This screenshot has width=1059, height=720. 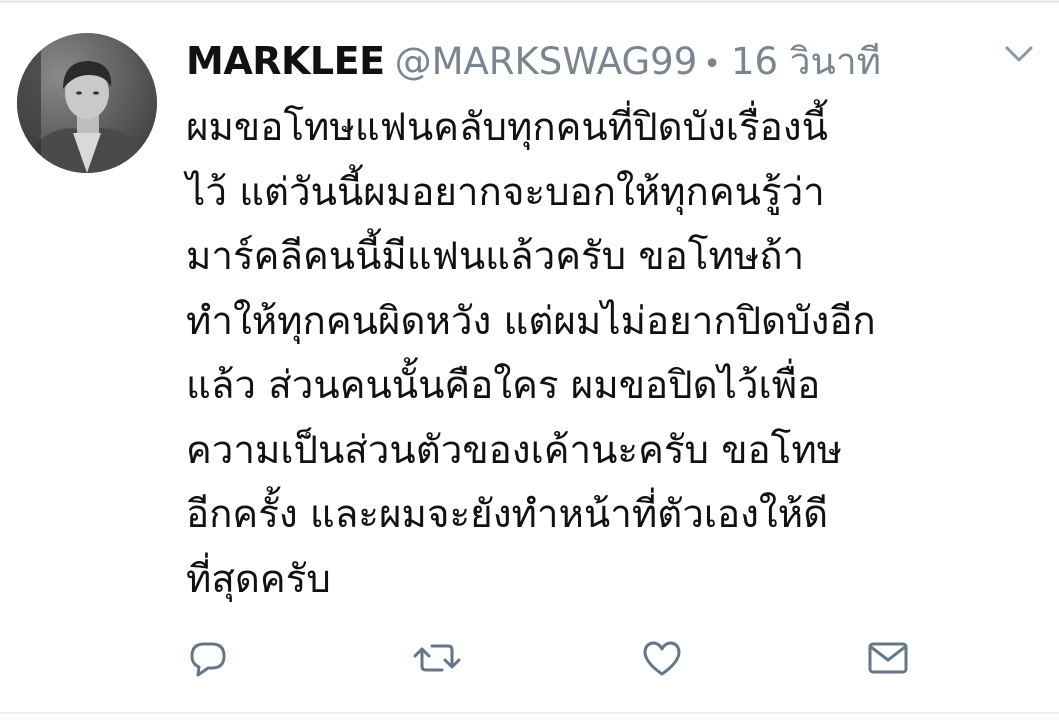 I want to click on tweet-text-line: ที่สุดครับ, so click(x=258, y=579).